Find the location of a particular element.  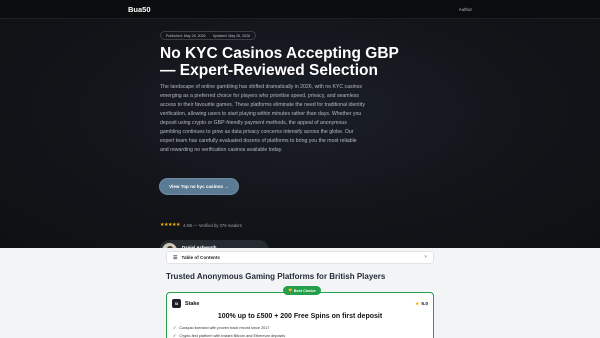

nav-link-author: Author is located at coordinates (465, 9).